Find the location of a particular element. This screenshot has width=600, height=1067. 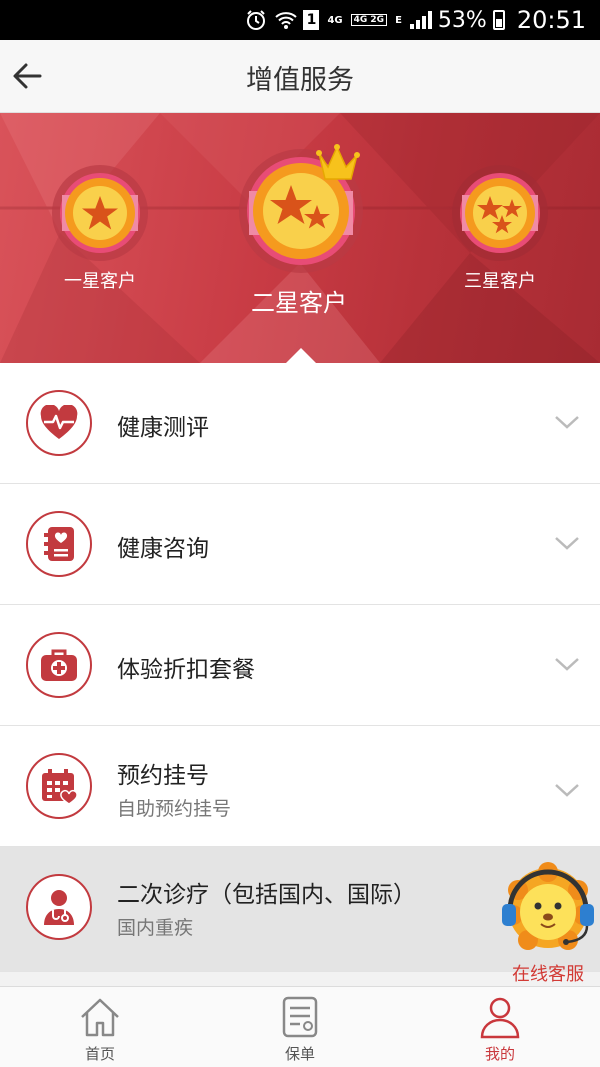

service-item-health-assessment: 健康测评 is located at coordinates (300, 423).